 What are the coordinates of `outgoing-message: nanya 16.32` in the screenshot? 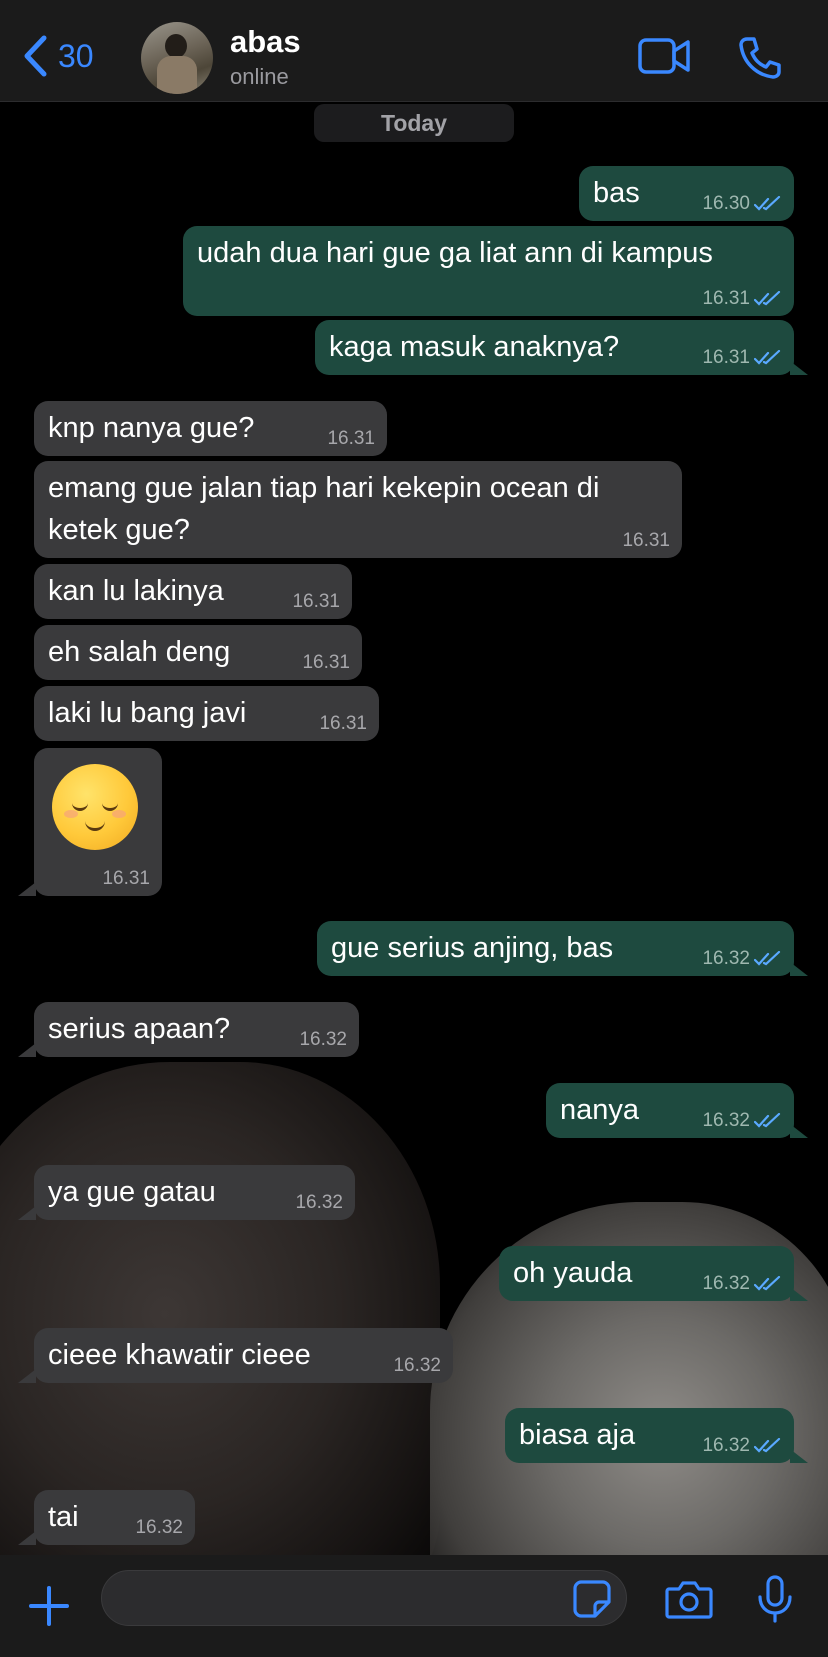 It's located at (677, 1110).